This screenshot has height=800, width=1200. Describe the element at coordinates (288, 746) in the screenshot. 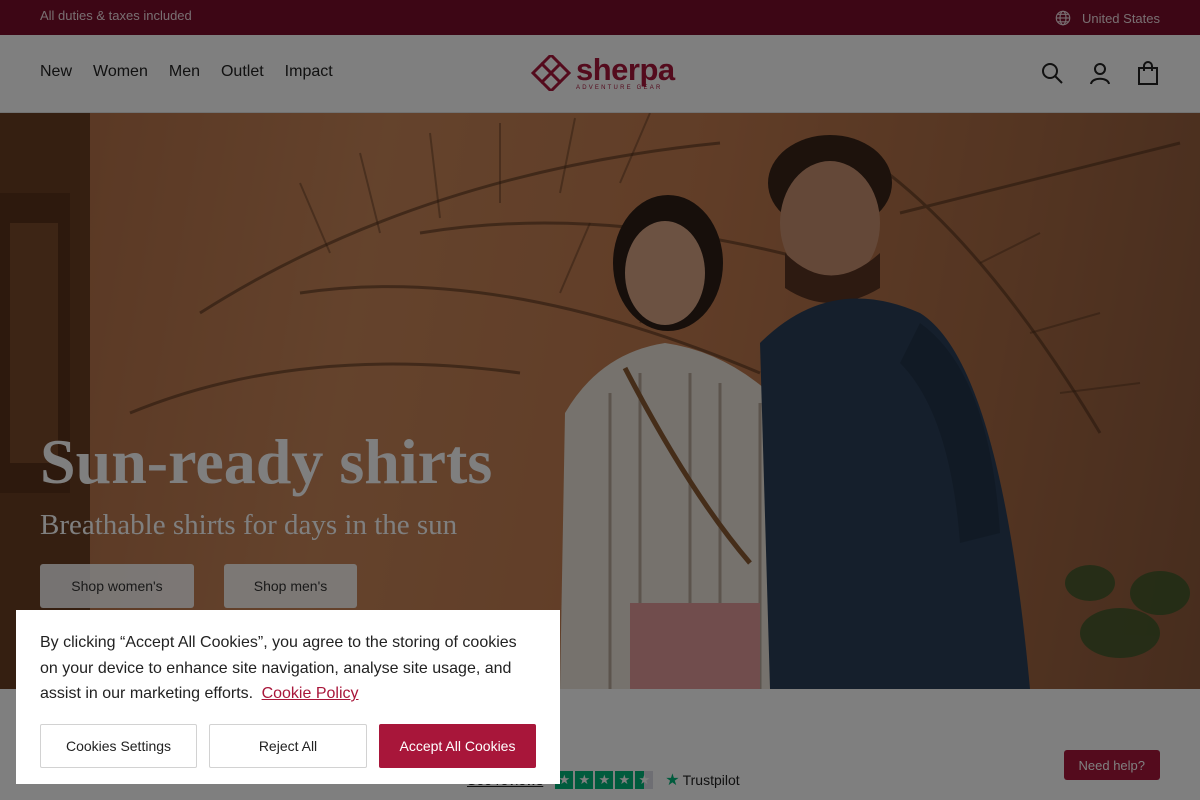

I see `reject-all-button: Reject All` at that location.